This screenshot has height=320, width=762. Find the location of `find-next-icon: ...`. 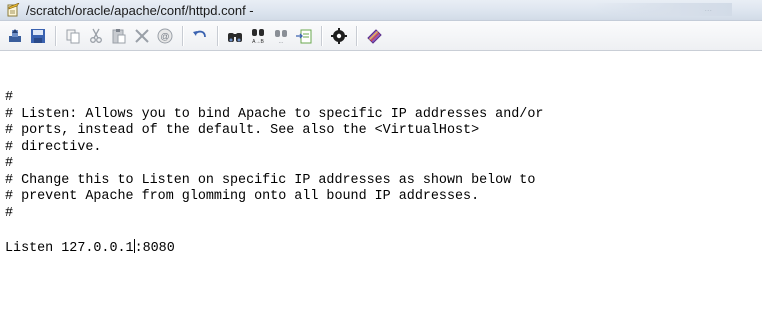

find-next-icon: ... is located at coordinates (281, 37).